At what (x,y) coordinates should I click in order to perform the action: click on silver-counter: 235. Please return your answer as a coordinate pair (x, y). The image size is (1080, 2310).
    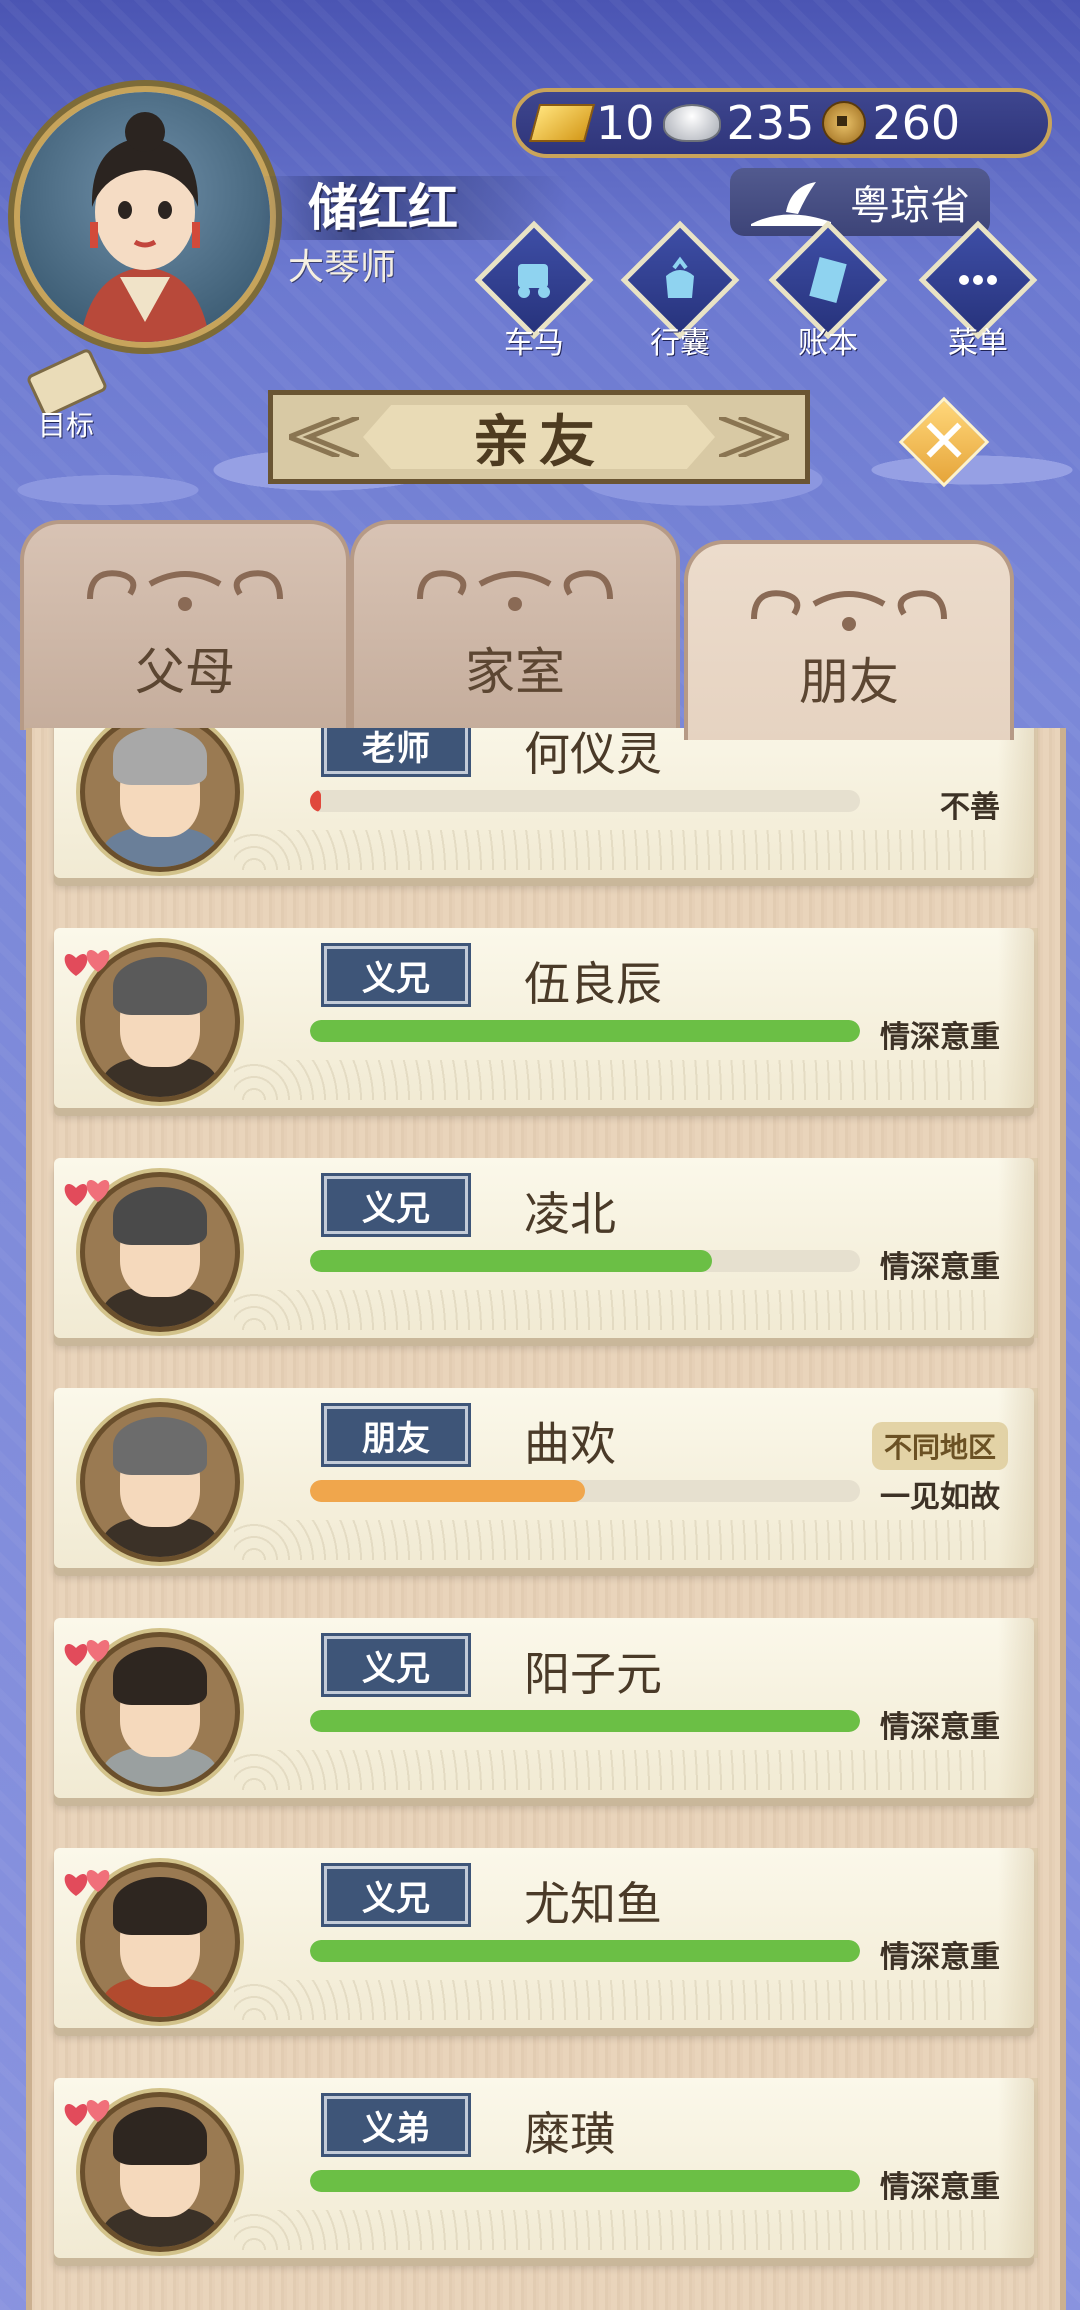
    Looking at the image, I should click on (738, 123).